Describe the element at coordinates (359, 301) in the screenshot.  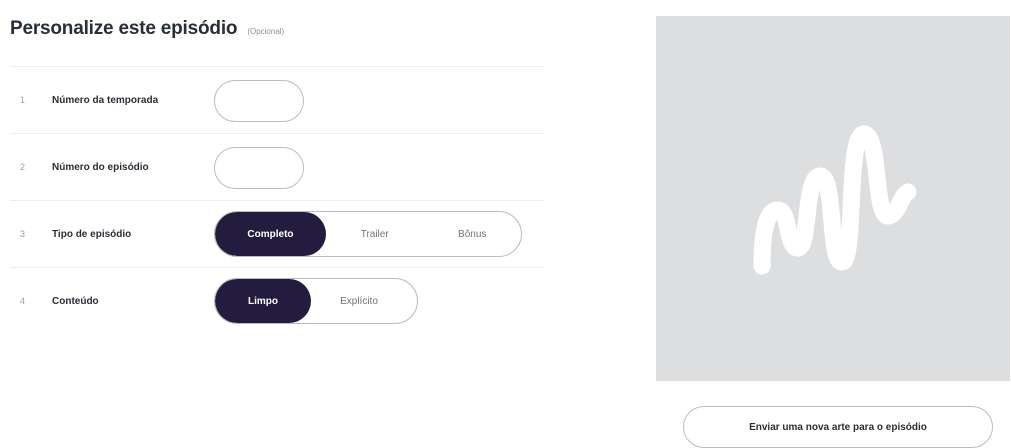
I see `content-option-explicit: Explícito` at that location.